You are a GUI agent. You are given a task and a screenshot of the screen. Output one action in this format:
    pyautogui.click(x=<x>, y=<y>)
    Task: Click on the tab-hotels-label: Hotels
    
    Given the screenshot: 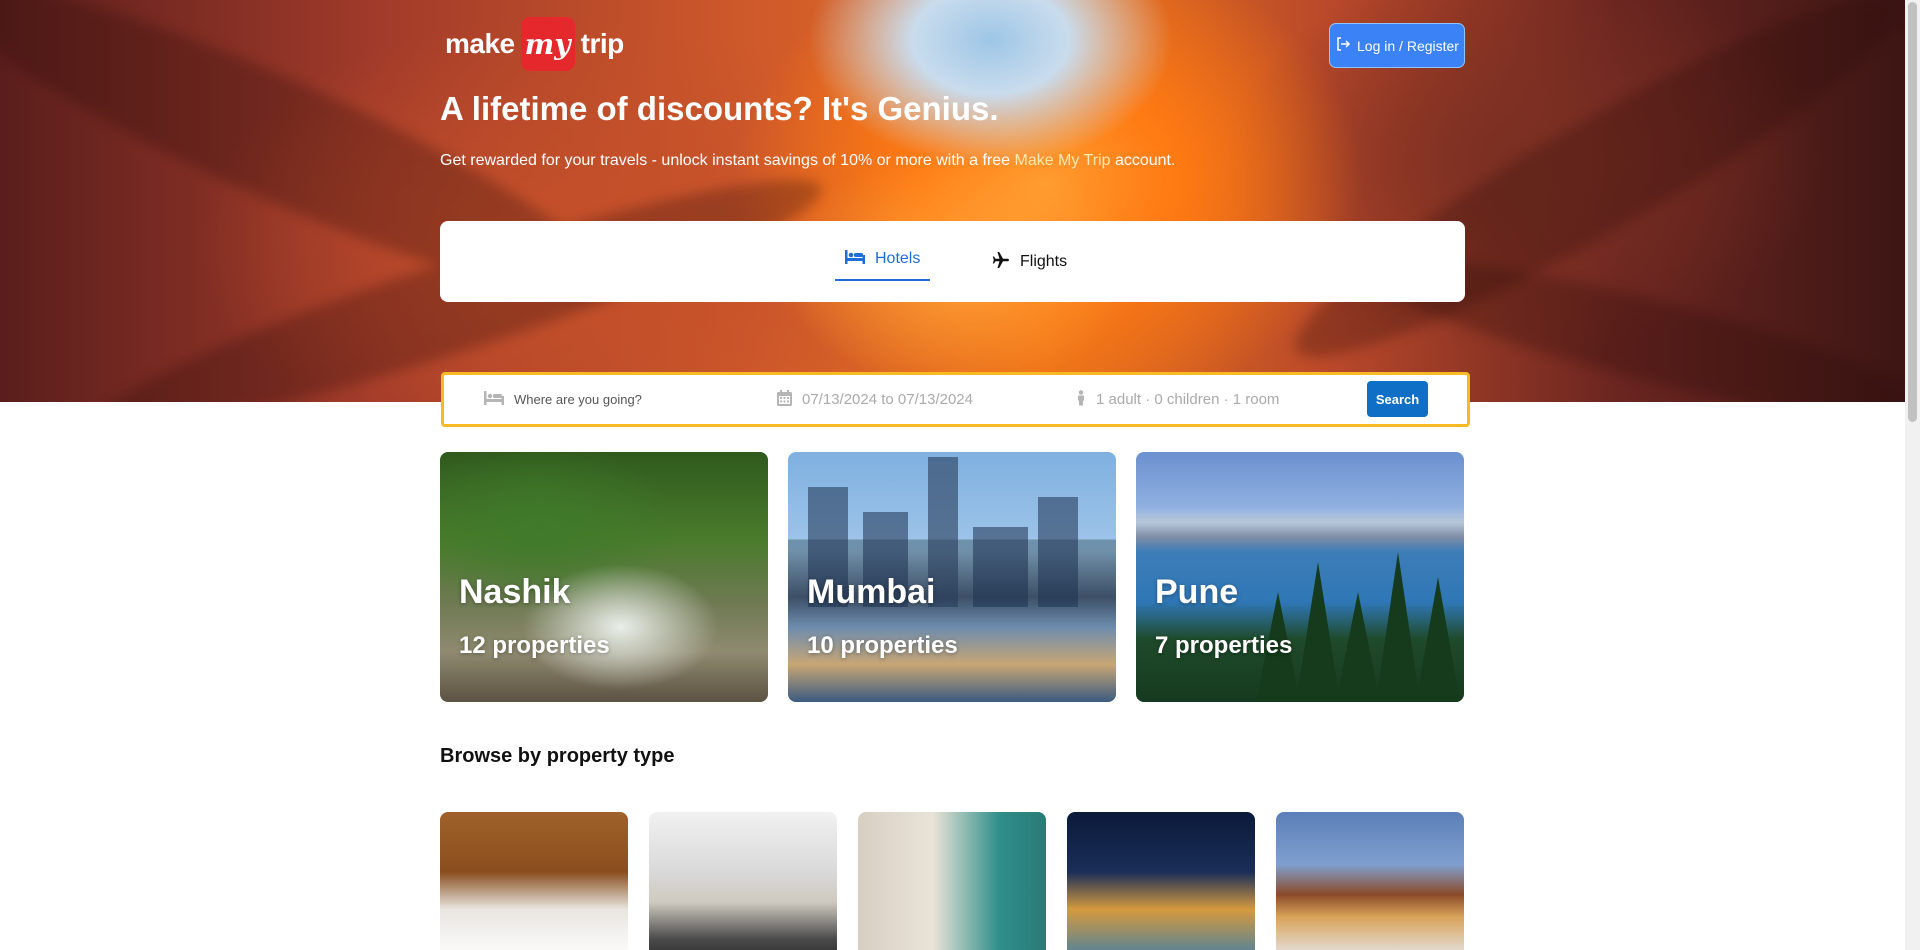 What is the action you would take?
    pyautogui.click(x=898, y=258)
    